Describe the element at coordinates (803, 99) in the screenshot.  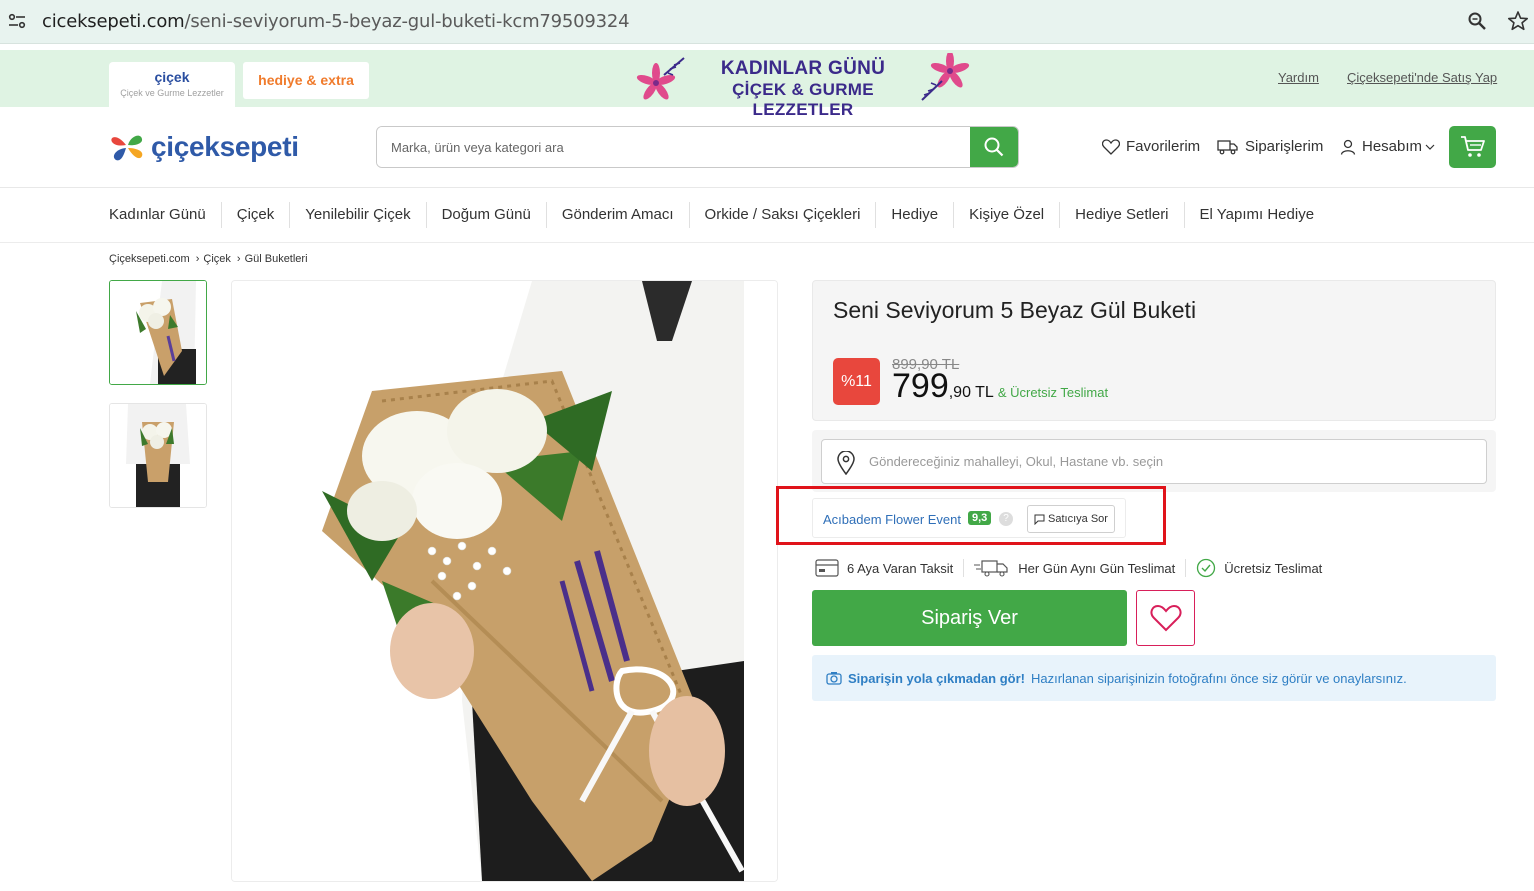
I see `banner-subtitle: ÇİÇEK & GURME LEZZETLER` at that location.